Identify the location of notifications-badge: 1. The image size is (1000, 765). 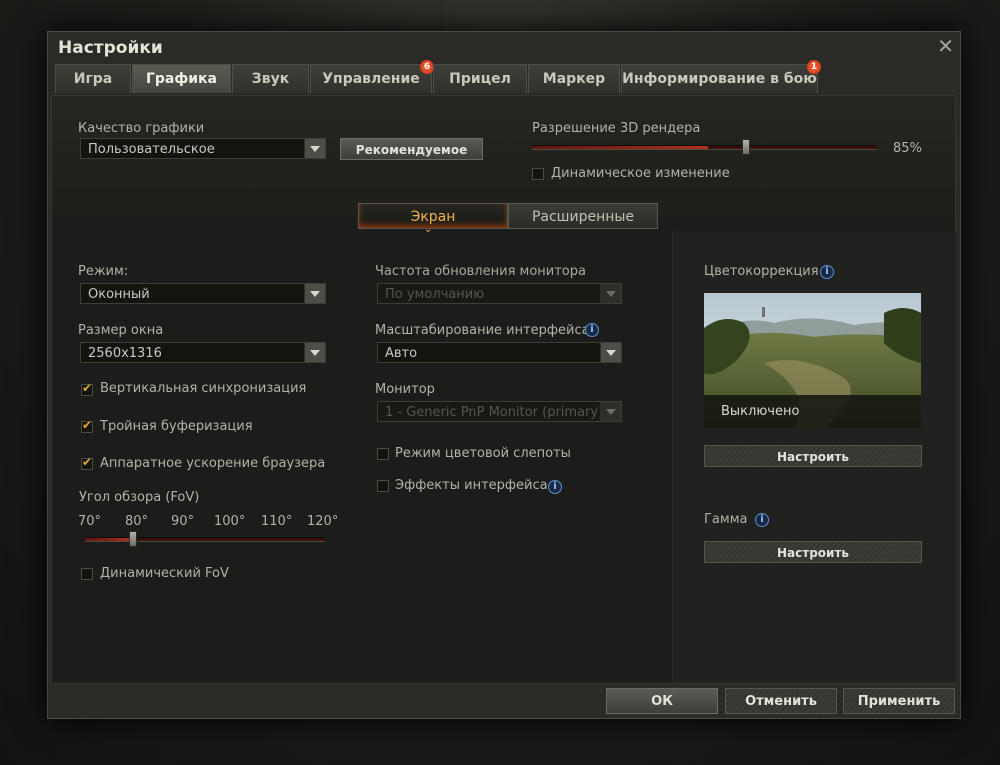
(814, 67).